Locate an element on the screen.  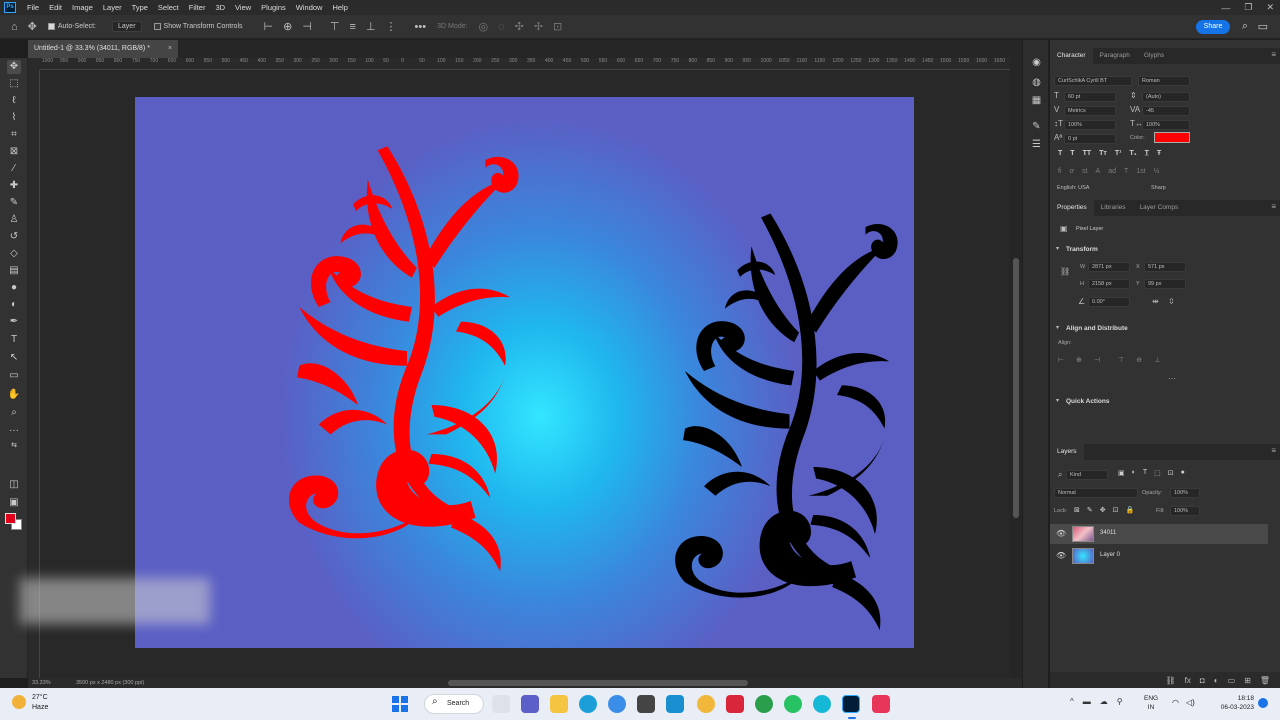
blur-tool-icon: ● is located at coordinates (14, 288).